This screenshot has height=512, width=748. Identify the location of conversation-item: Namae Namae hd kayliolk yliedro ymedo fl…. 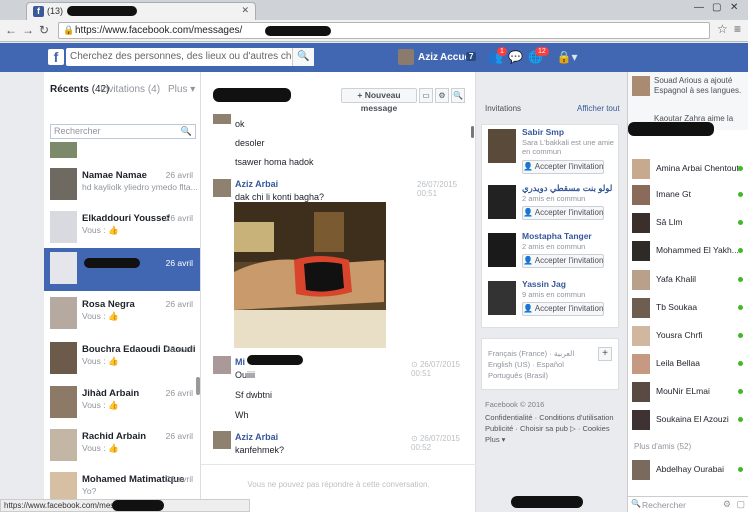
(122, 185).